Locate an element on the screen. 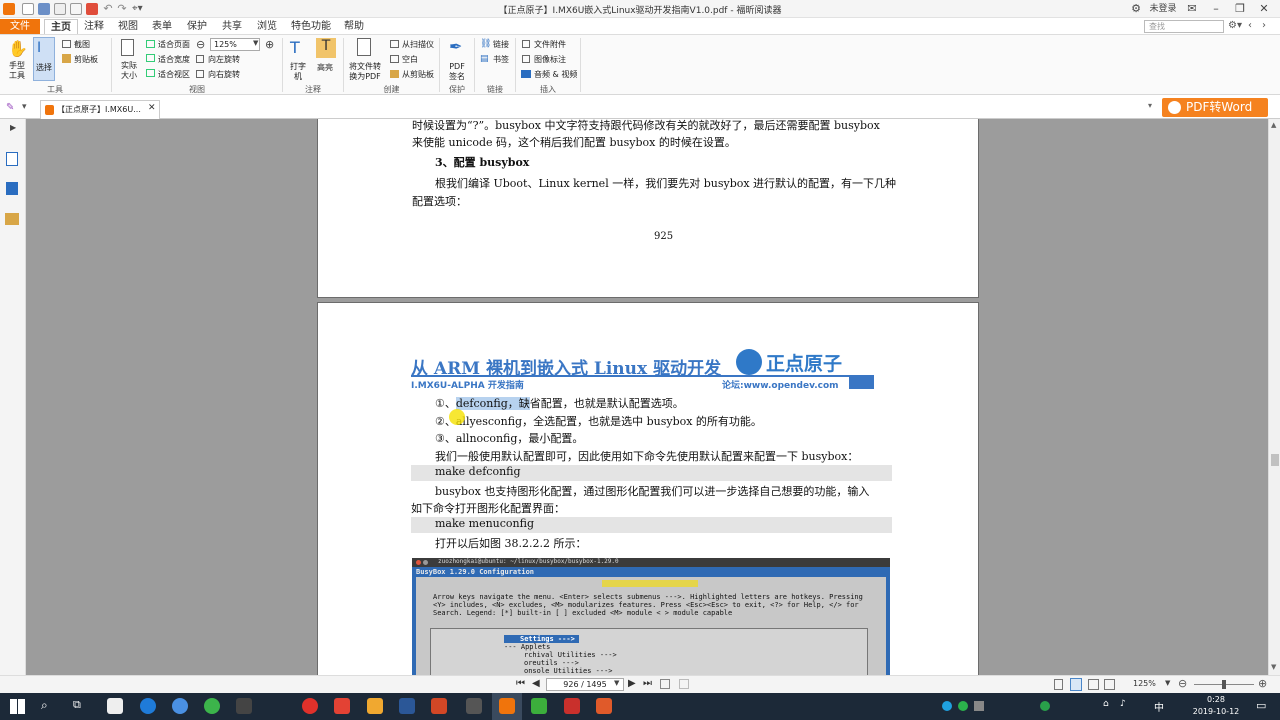 The width and height of the screenshot is (1280, 720). menu-protect: 保护 is located at coordinates (197, 26).